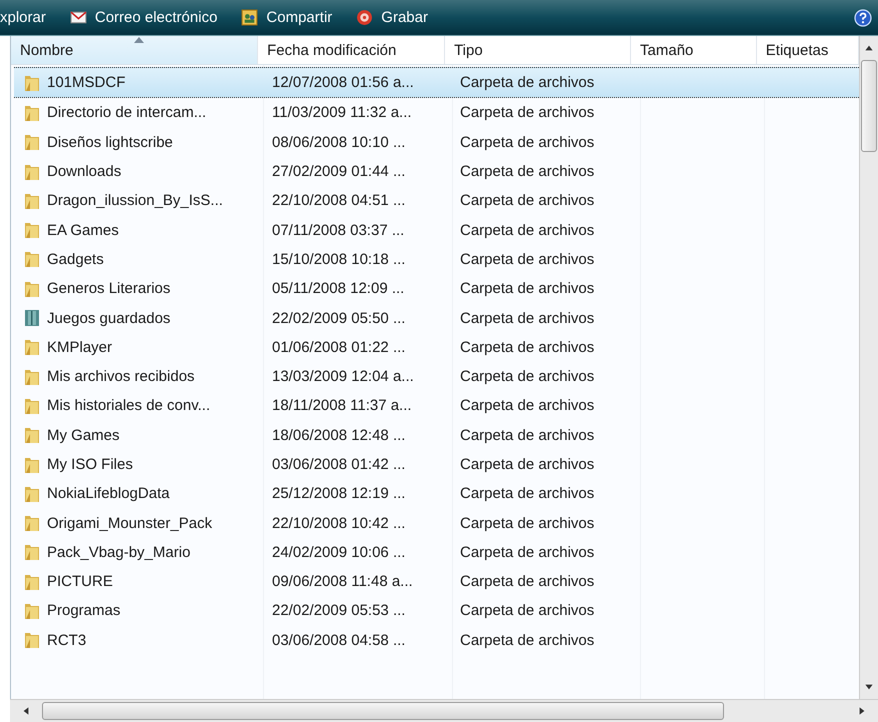 The width and height of the screenshot is (878, 722). I want to click on share-button: Compartir, so click(286, 17).